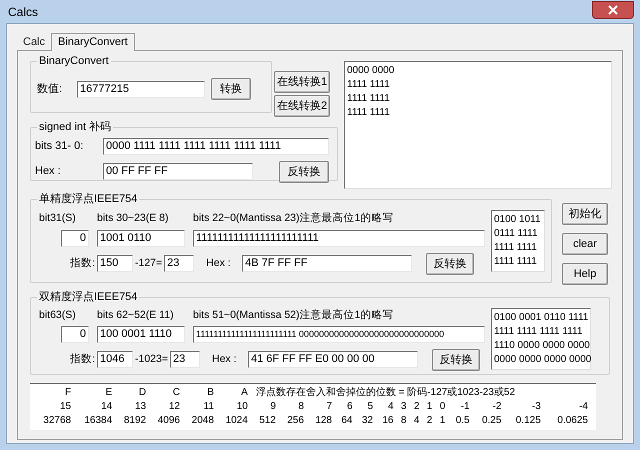 The width and height of the screenshot is (640, 450). What do you see at coordinates (68, 392) in the screenshot?
I see `hex-digit: F` at bounding box center [68, 392].